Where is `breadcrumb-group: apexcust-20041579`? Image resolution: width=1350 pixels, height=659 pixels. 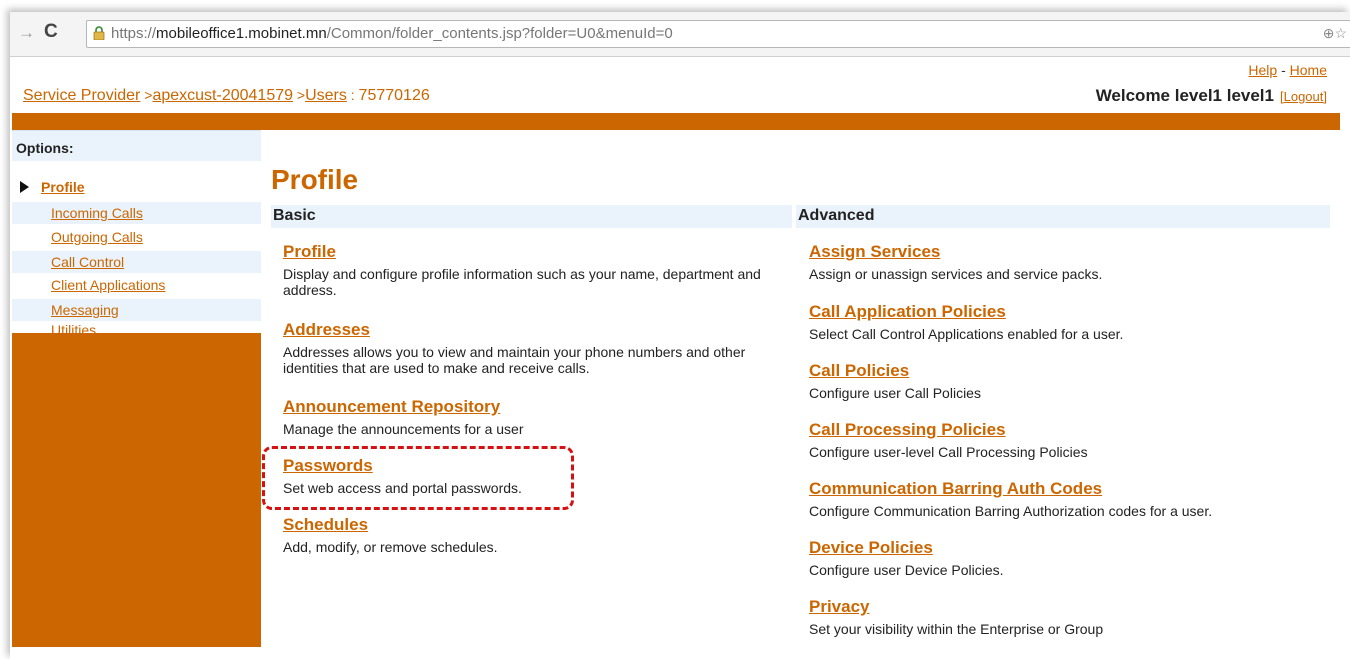
breadcrumb-group: apexcust-20041579 is located at coordinates (222, 95).